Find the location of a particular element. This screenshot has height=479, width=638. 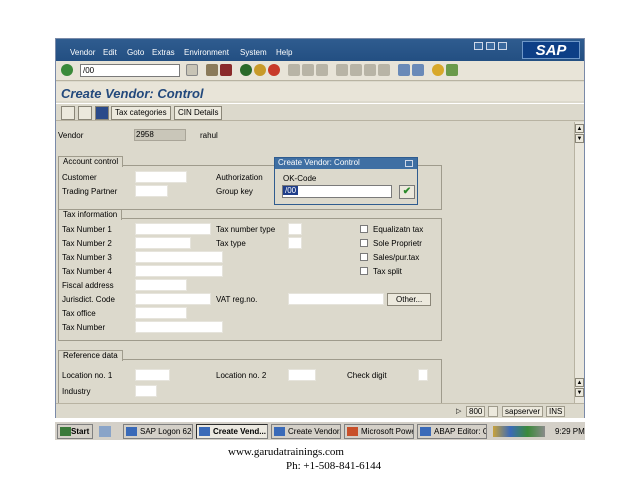

location-2-field is located at coordinates (302, 375).